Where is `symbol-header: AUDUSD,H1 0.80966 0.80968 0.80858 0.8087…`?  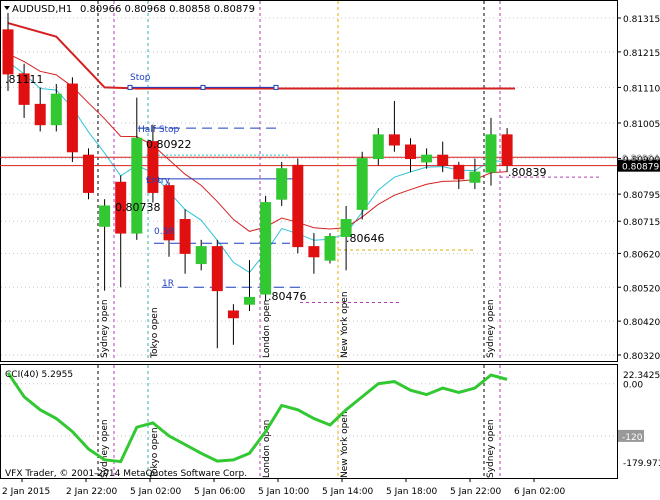 symbol-header: AUDUSD,H1 0.80966 0.80968 0.80858 0.8087… is located at coordinates (129, 9).